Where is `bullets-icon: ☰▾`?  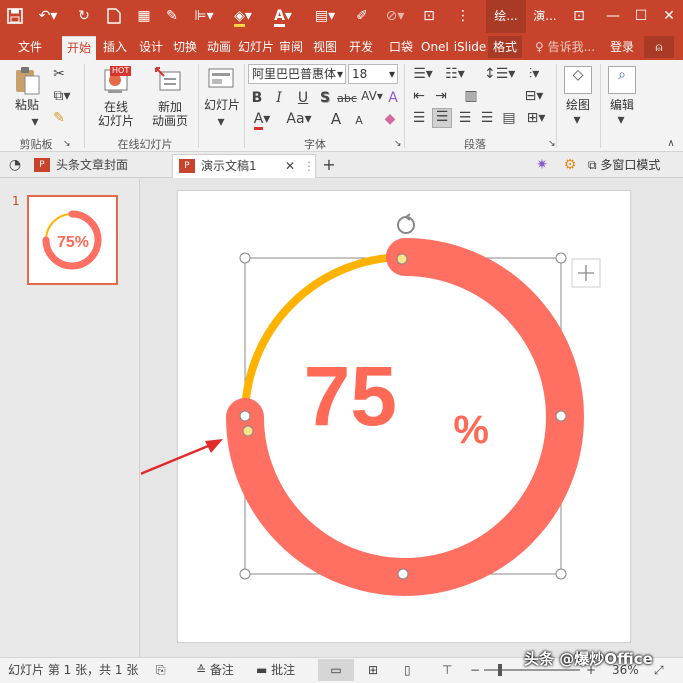 bullets-icon: ☰▾ is located at coordinates (423, 74).